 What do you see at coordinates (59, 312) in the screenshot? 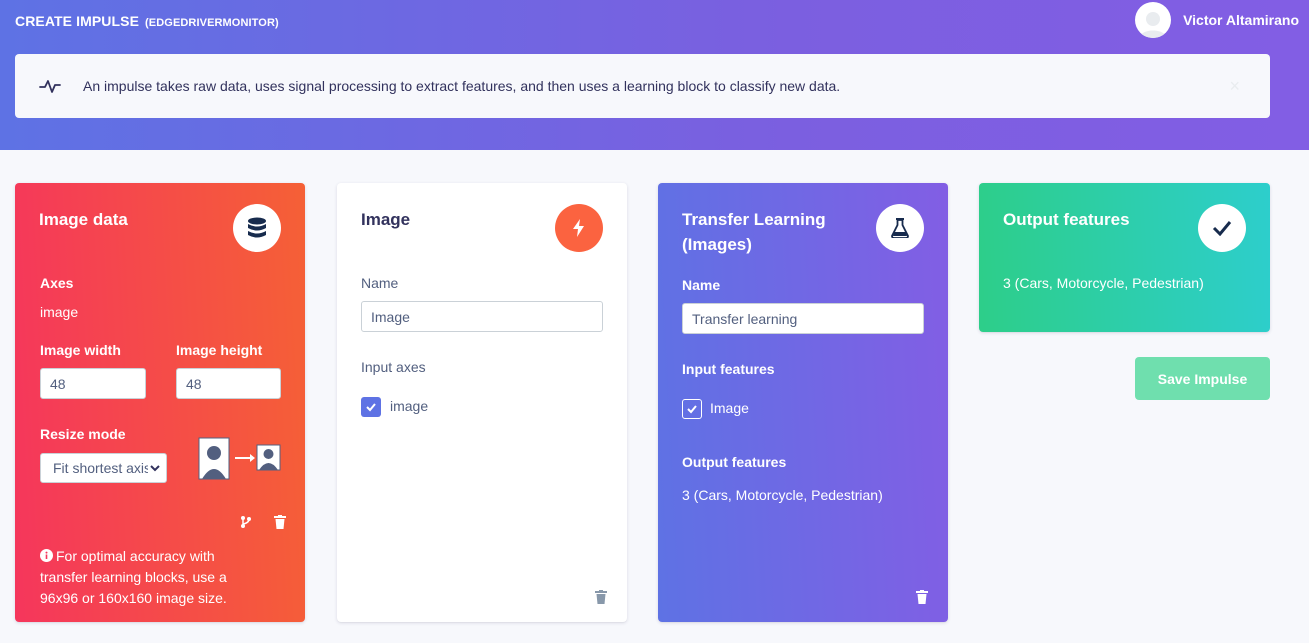
I see `axes-value: image` at bounding box center [59, 312].